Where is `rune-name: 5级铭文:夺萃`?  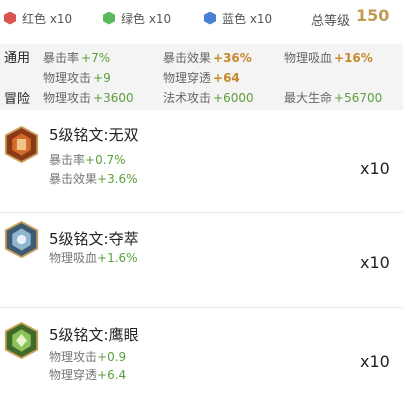 rune-name: 5级铭文:夺萃 is located at coordinates (94, 239).